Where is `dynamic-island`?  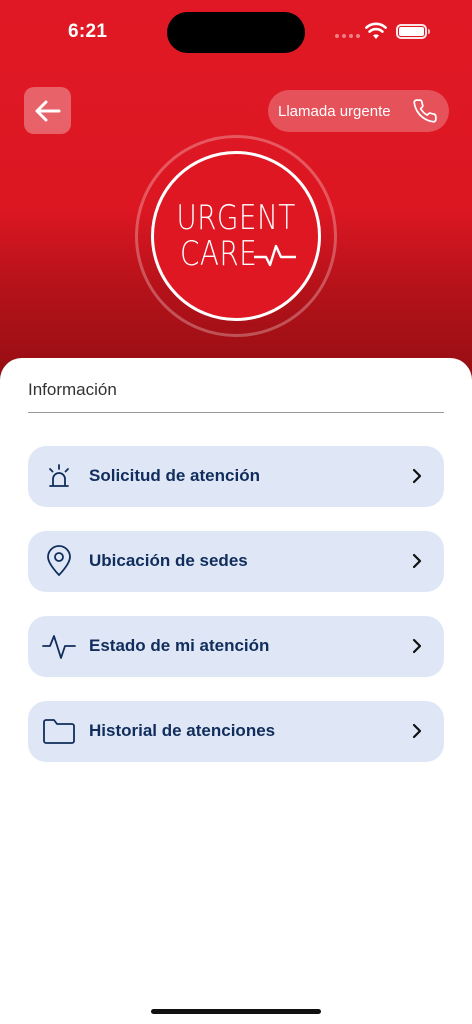
dynamic-island is located at coordinates (236, 32).